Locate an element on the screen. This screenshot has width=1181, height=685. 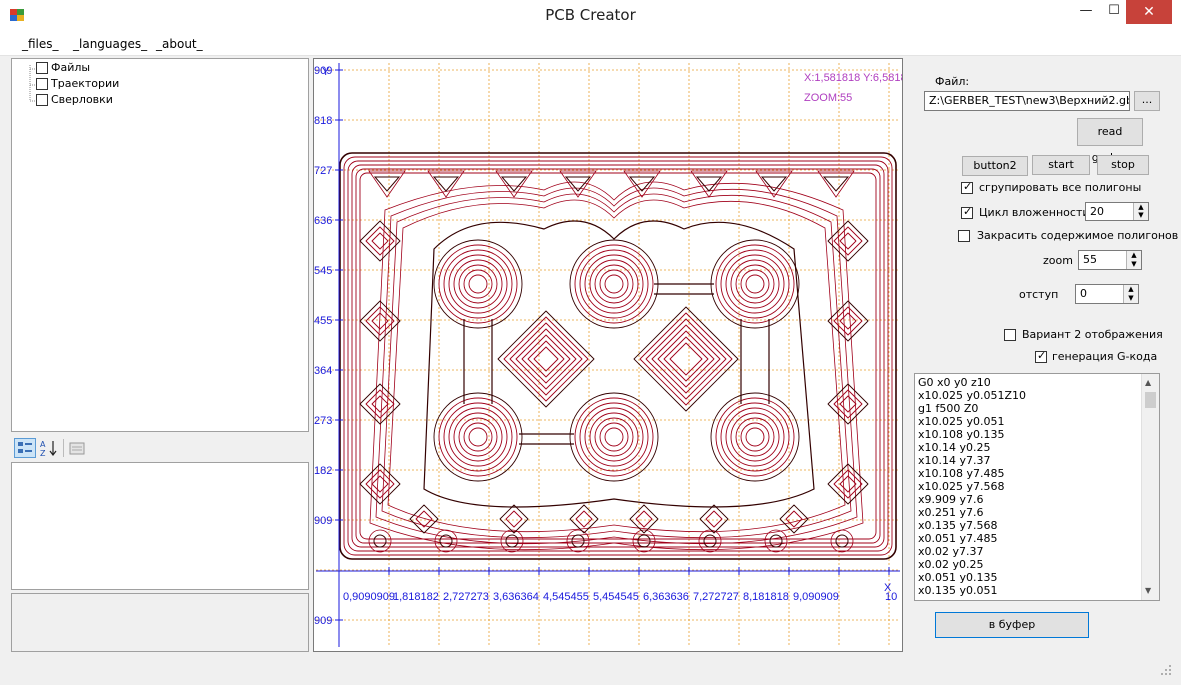
zoom-spinner: ▲ ▼ is located at coordinates (1133, 260).